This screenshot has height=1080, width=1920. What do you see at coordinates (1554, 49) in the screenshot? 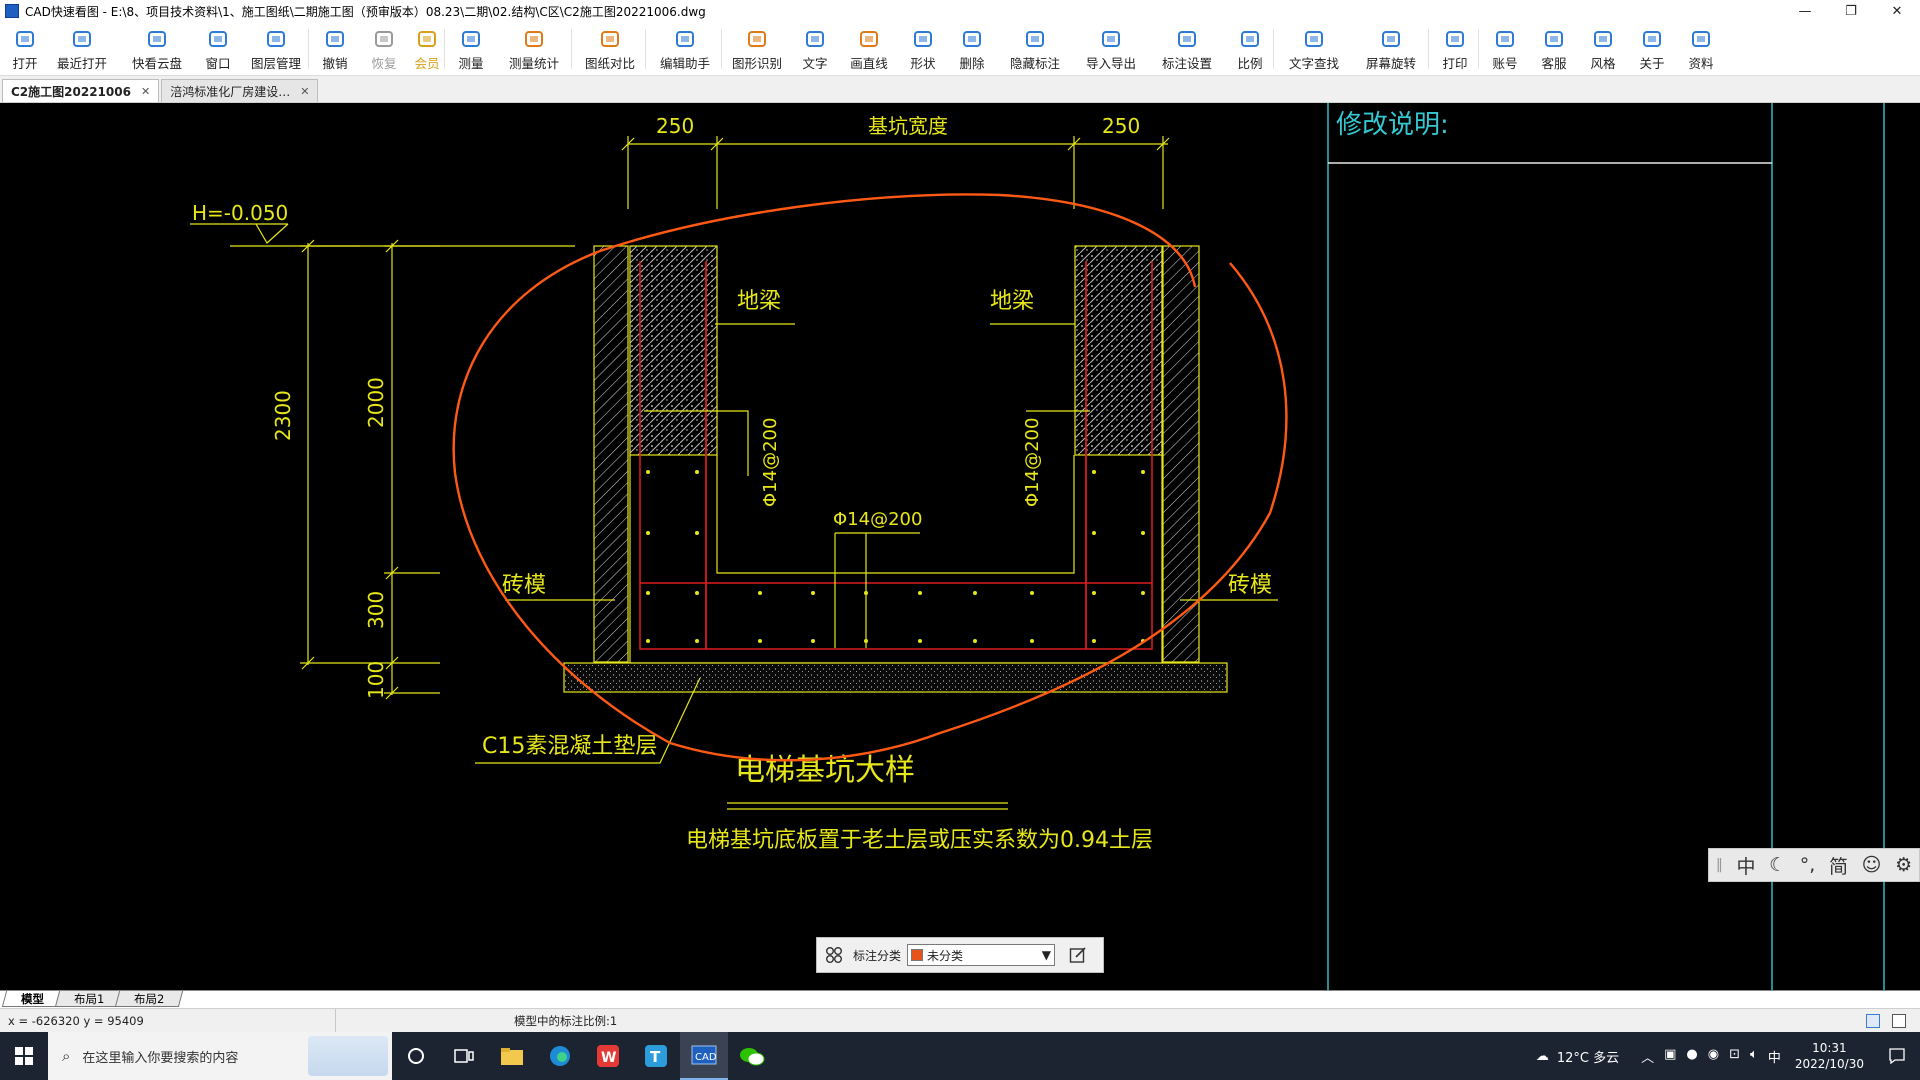
I see `toolbar-headset-button: 客服` at bounding box center [1554, 49].